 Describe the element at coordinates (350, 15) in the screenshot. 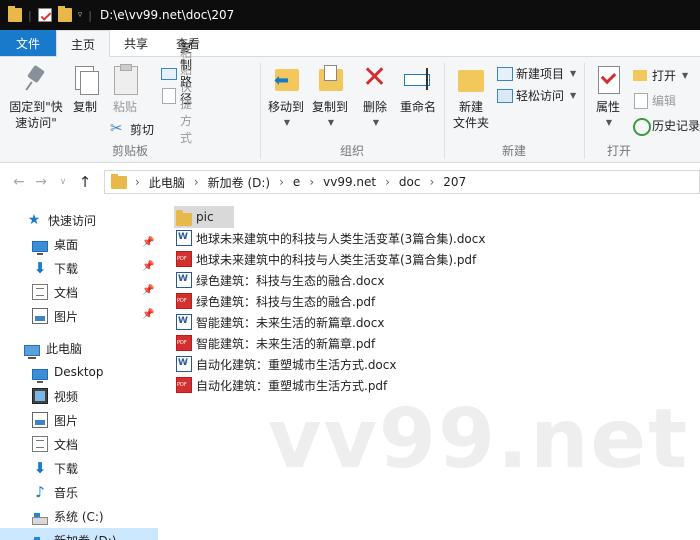

I see `title-bar: | ▿ | D:\e\vv99.net\doc\207` at that location.